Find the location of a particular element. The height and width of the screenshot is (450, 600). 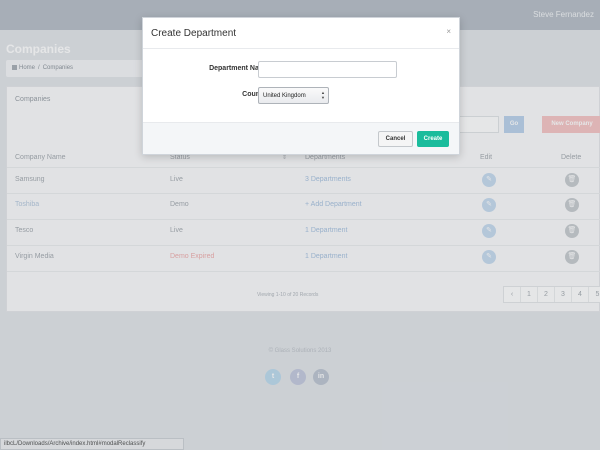

country-label: Country is located at coordinates (255, 94).